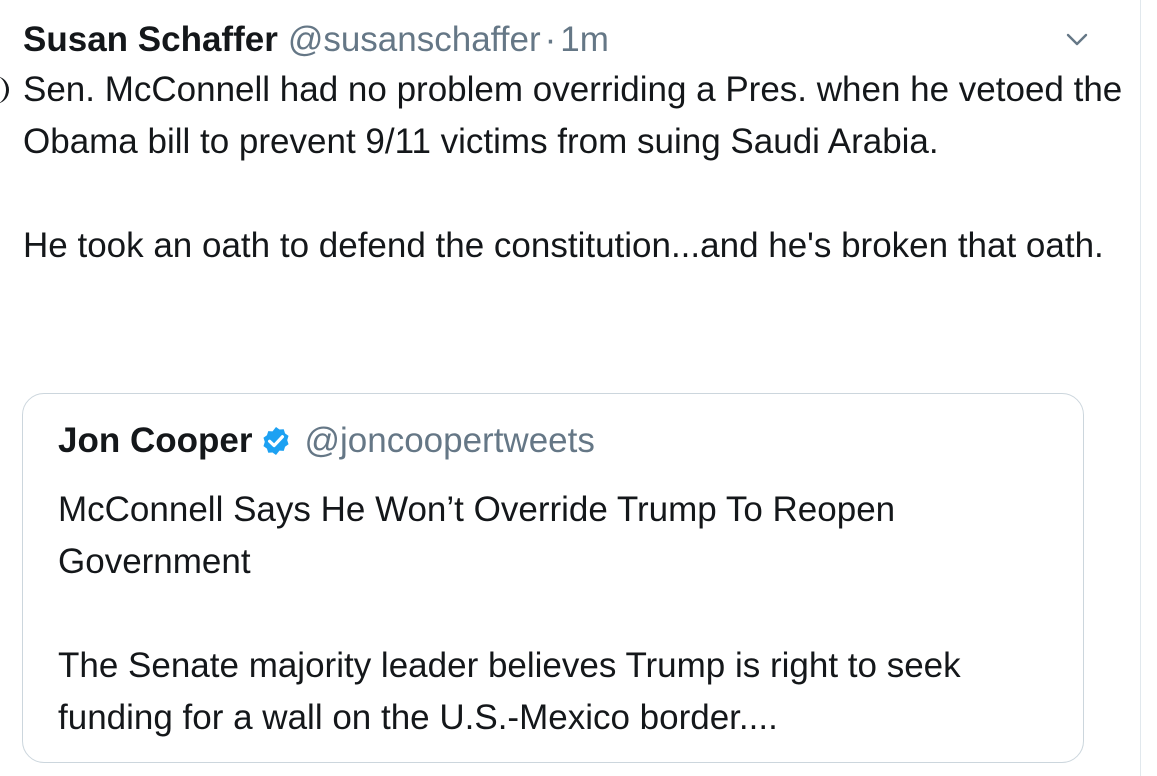 The height and width of the screenshot is (776, 1157). Describe the element at coordinates (1077, 40) in the screenshot. I see `chevron-down-icon` at that location.